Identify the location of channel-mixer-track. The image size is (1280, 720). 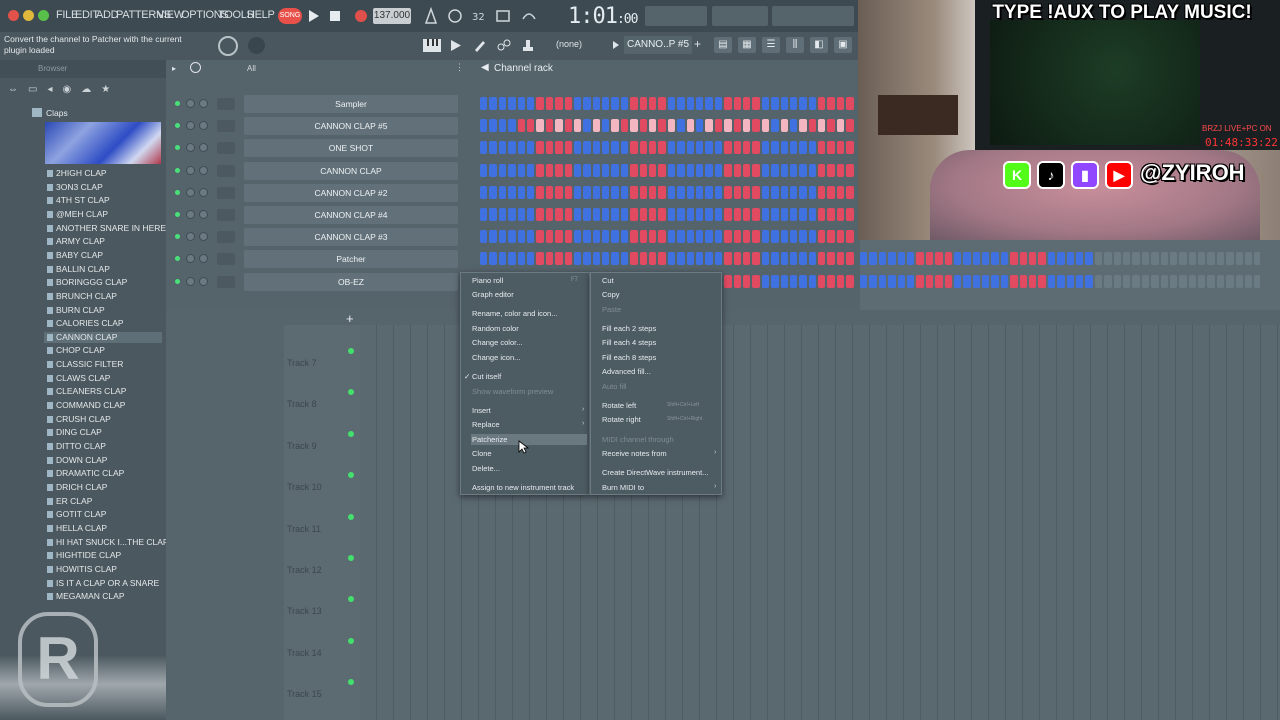
(226, 104).